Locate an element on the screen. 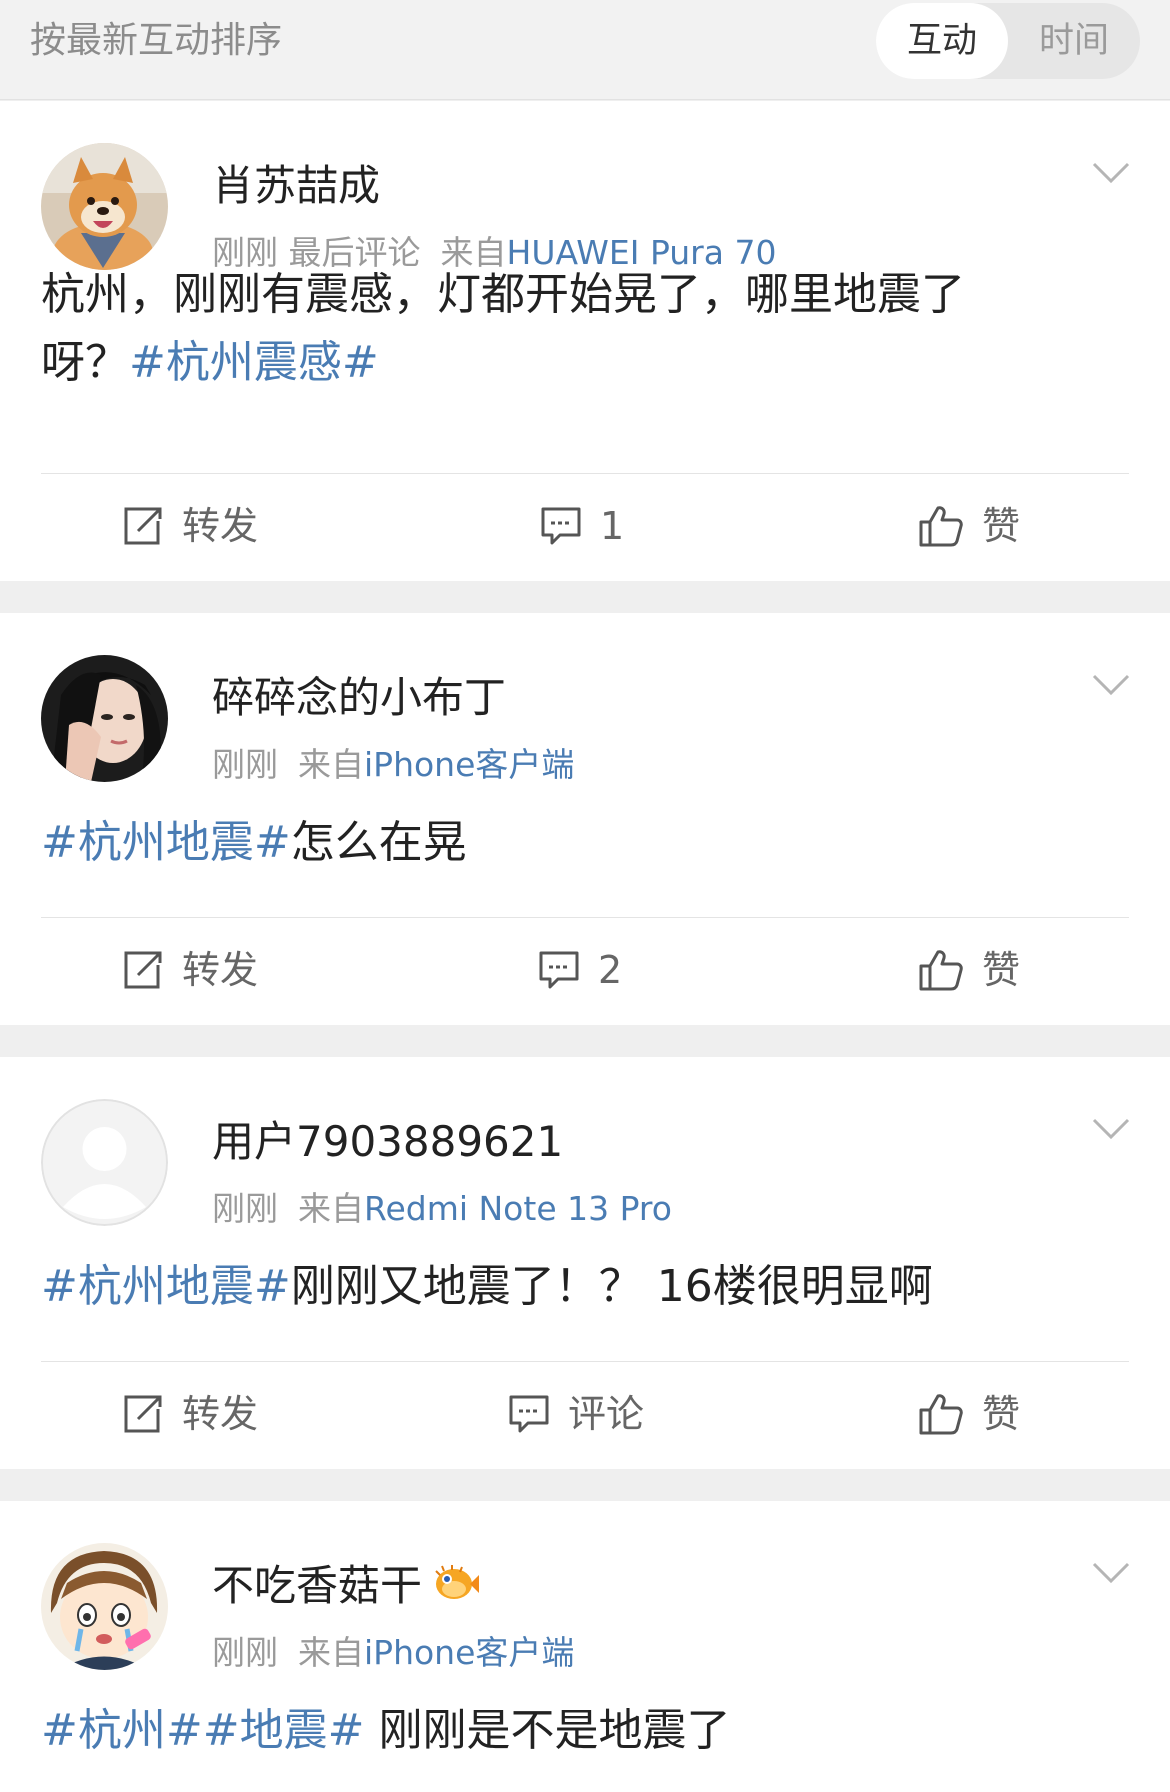 This screenshot has height=1792, width=1170. post-text: 呀？ is located at coordinates (85, 362).